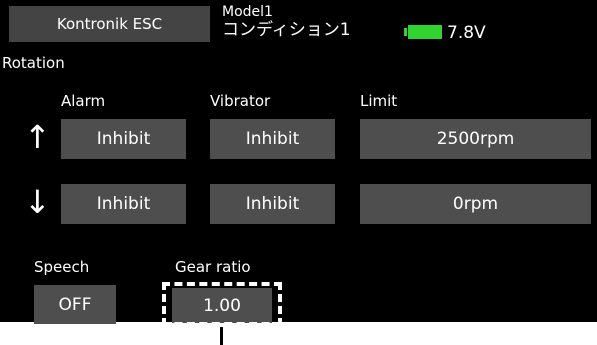 The width and height of the screenshot is (597, 345). What do you see at coordinates (221, 336) in the screenshot?
I see `callout-pointer-line` at bounding box center [221, 336].